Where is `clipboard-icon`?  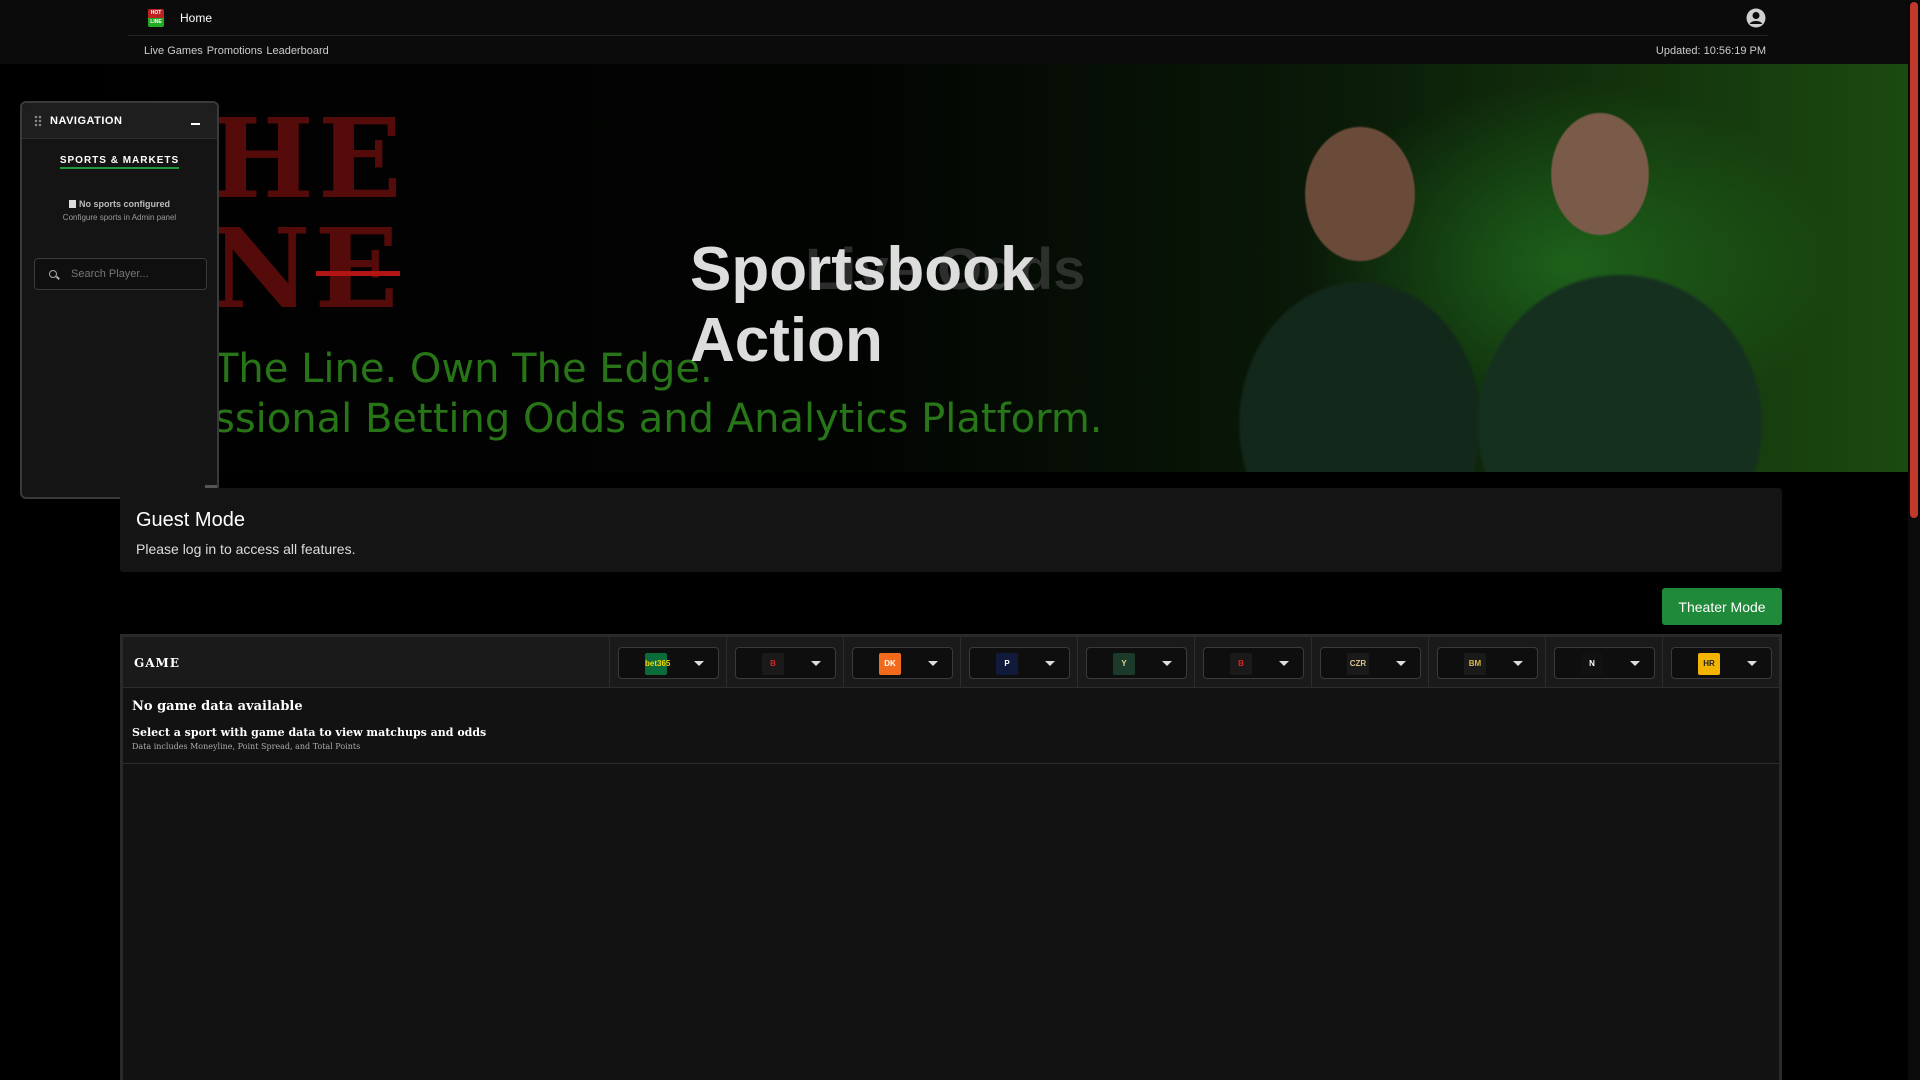 clipboard-icon is located at coordinates (72, 204).